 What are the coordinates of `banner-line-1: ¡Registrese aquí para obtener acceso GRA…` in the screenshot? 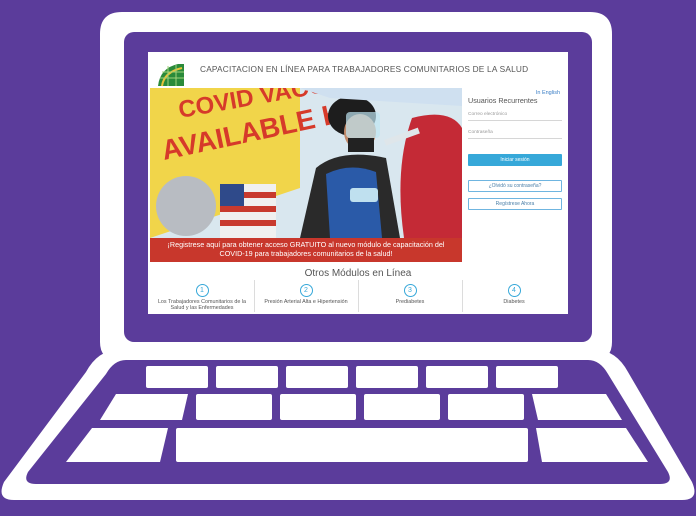 It's located at (306, 244).